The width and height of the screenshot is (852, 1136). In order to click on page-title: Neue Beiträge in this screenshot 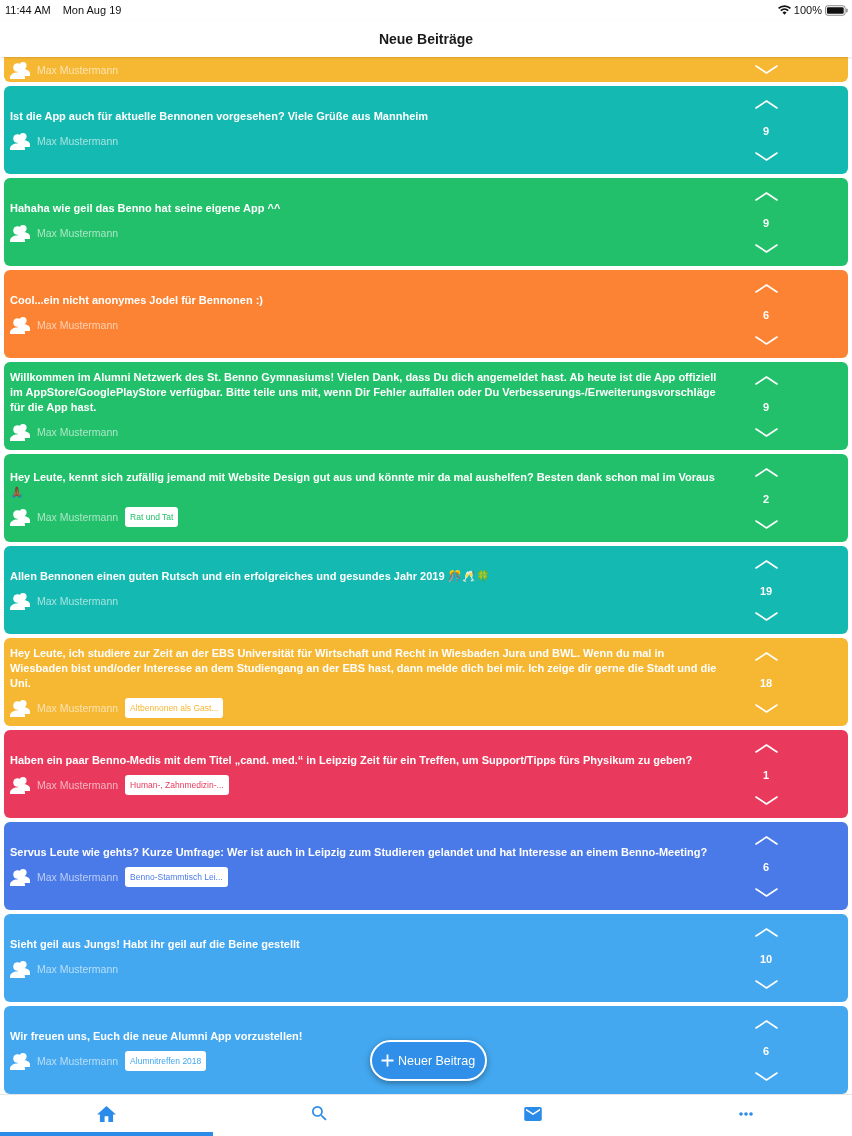, I will do `click(426, 38)`.